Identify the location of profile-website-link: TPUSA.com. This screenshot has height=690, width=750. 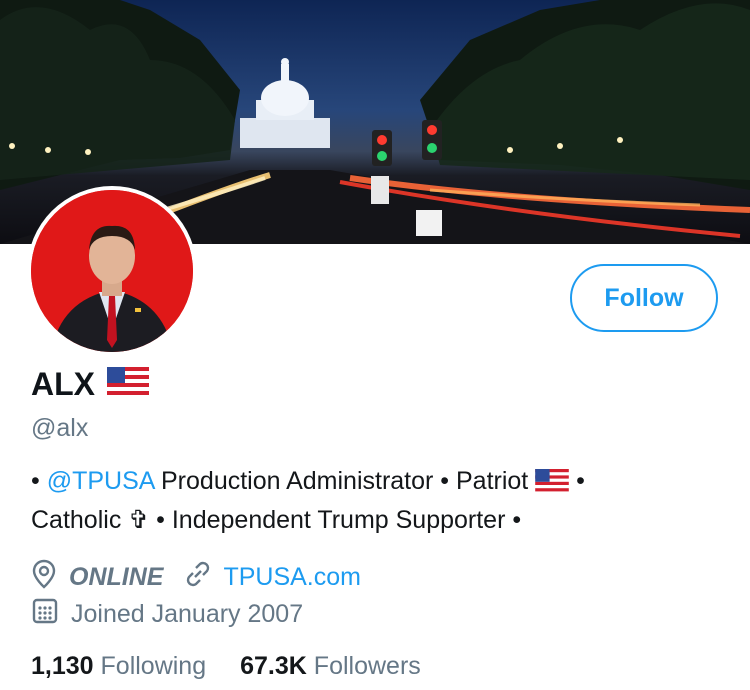
(292, 577).